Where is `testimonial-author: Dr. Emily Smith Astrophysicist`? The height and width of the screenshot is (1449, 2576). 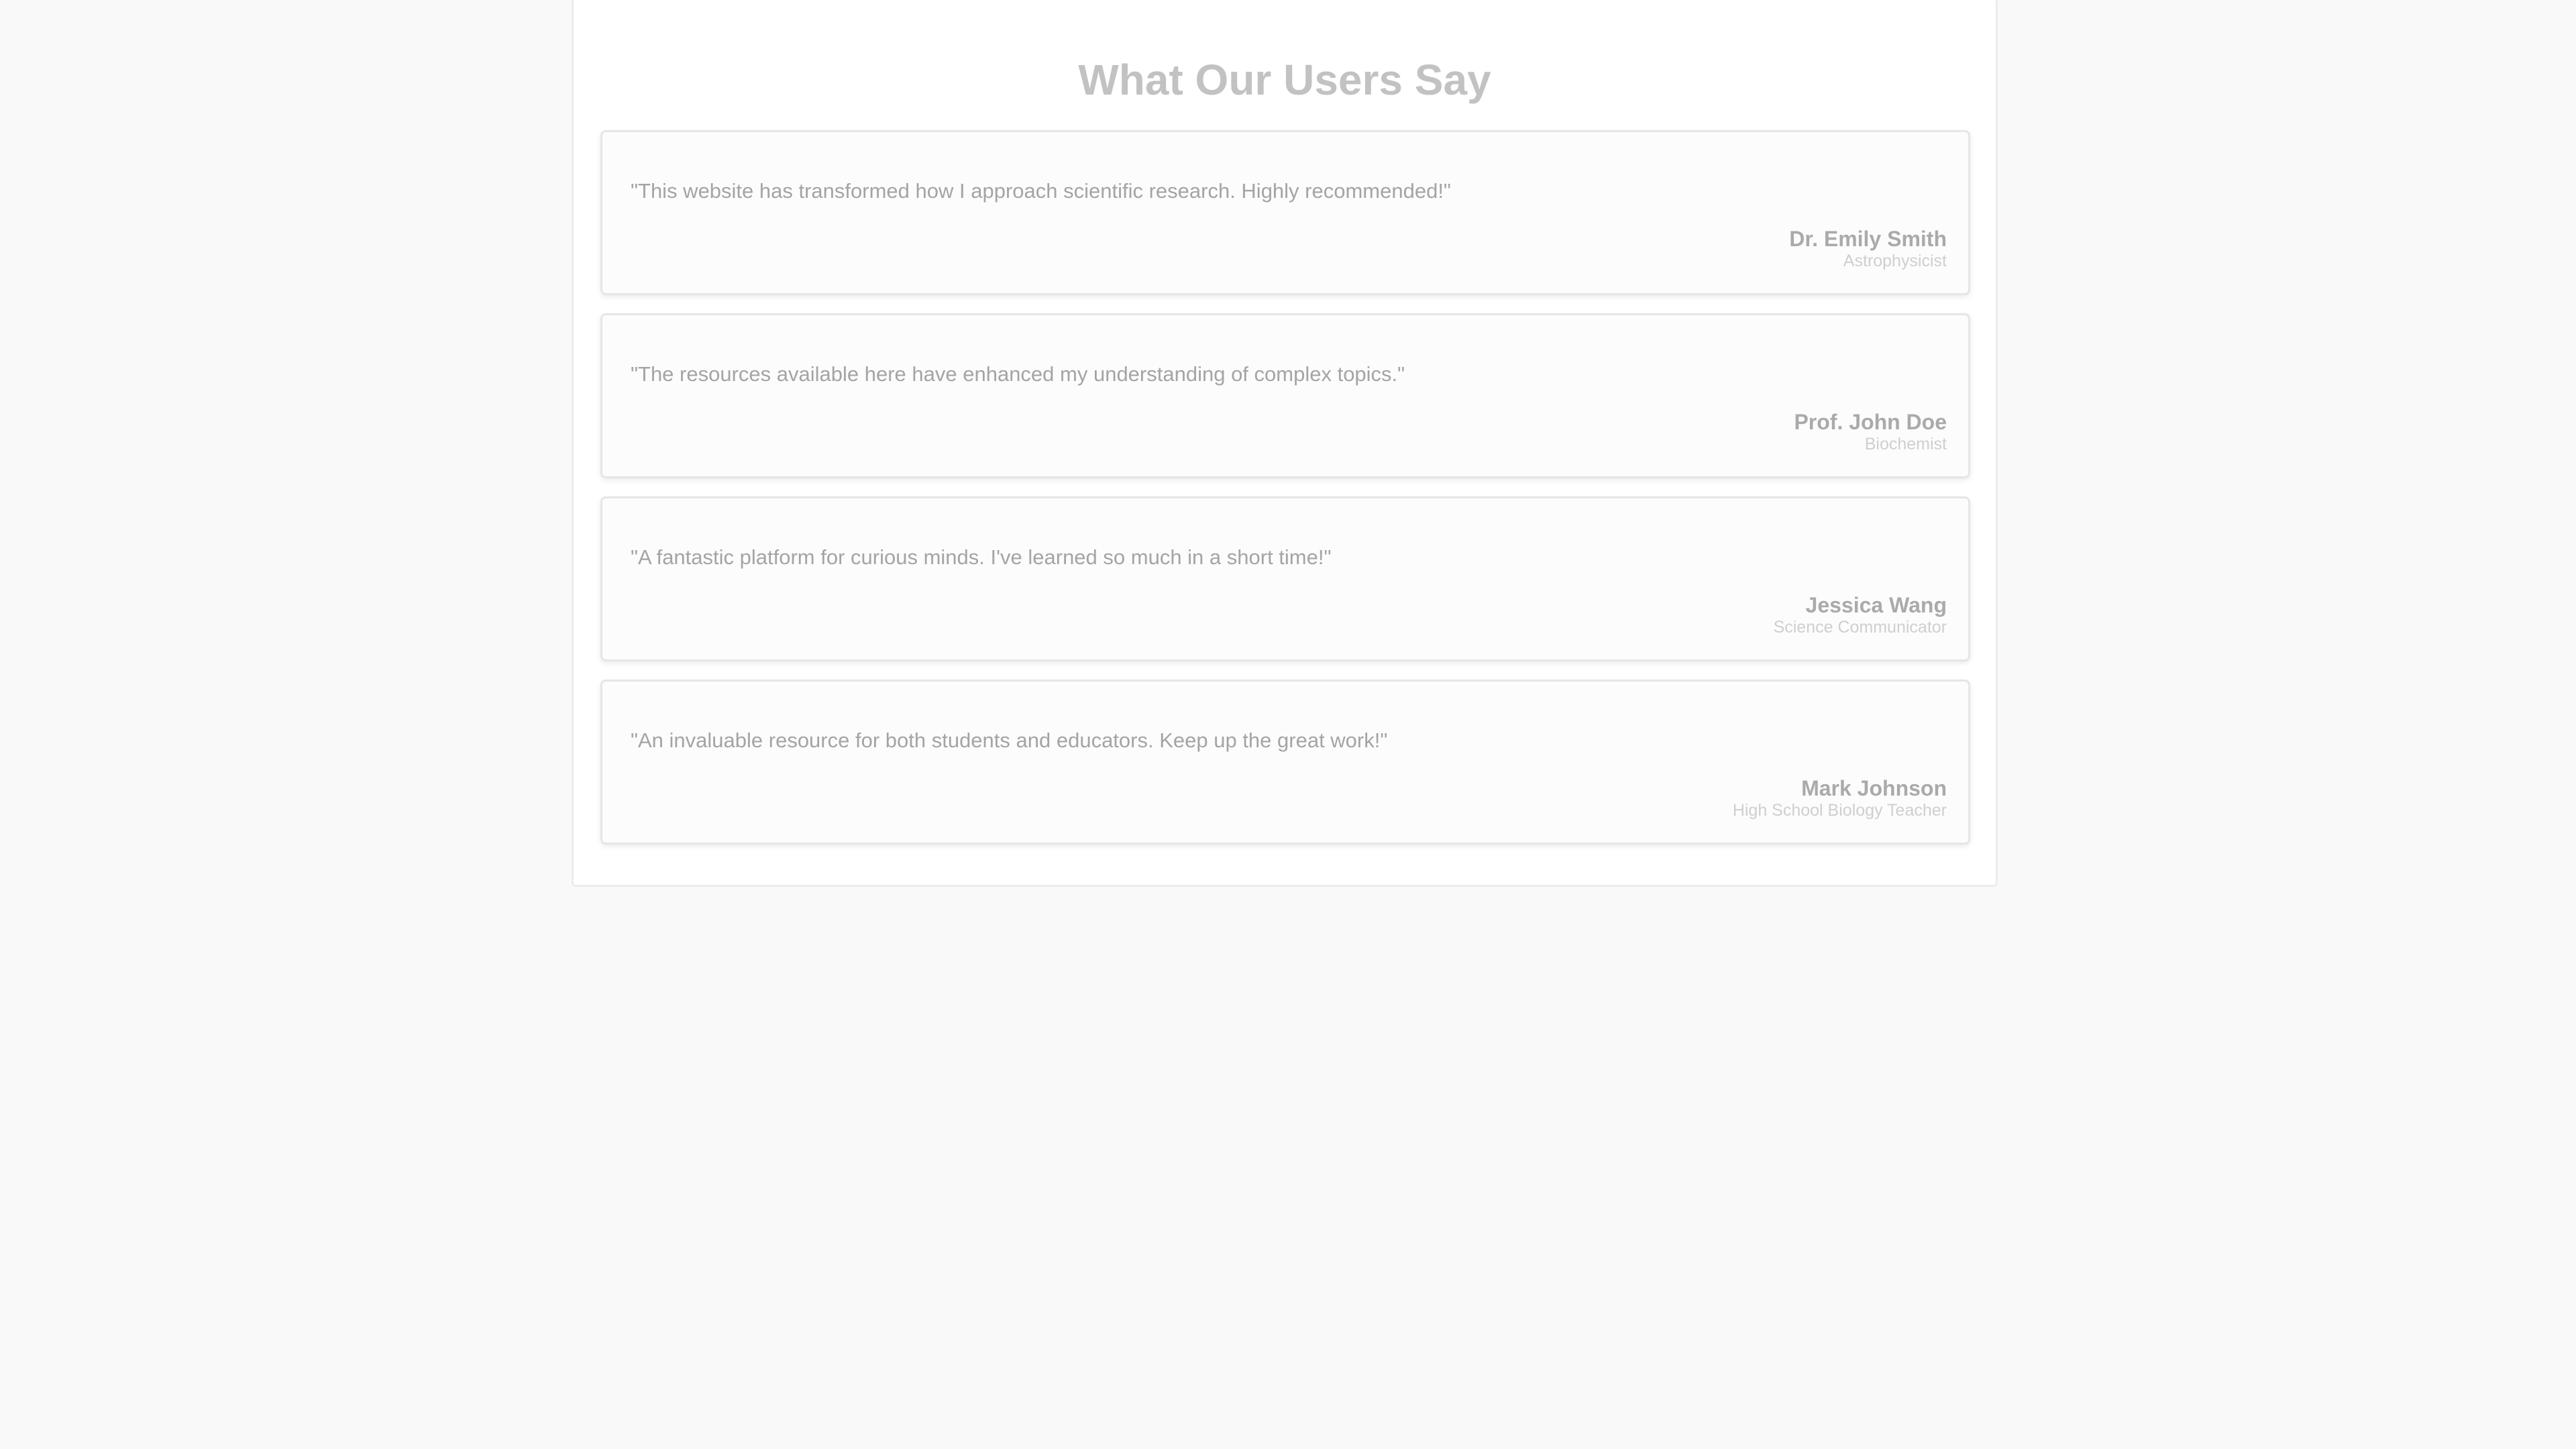 testimonial-author: Dr. Emily Smith Astrophysicist is located at coordinates (1868, 248).